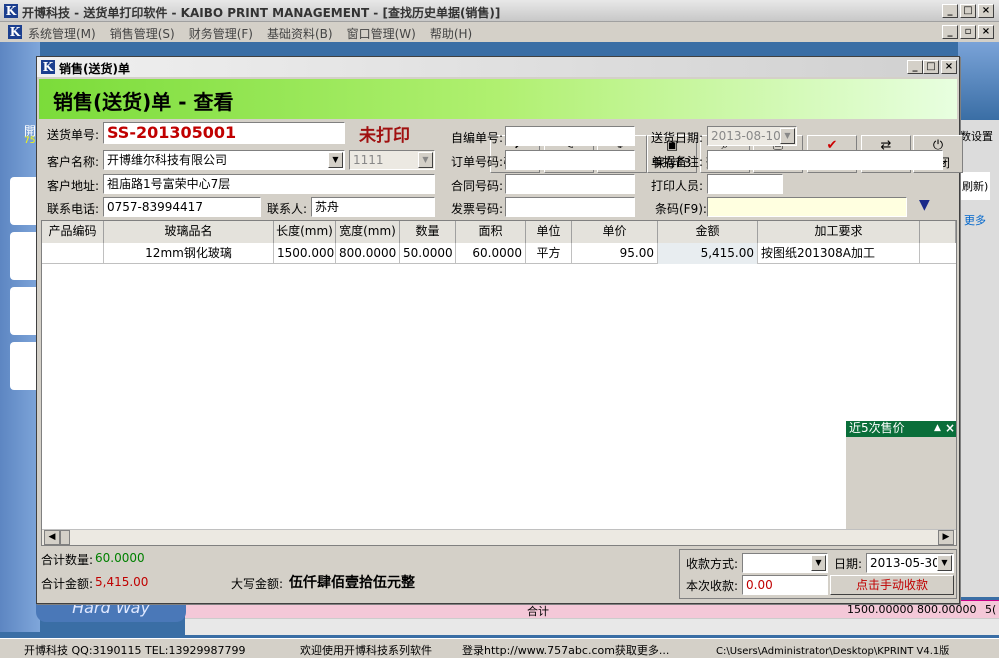 The image size is (999, 658). What do you see at coordinates (570, 136) in the screenshot?
I see `self-no-field` at bounding box center [570, 136].